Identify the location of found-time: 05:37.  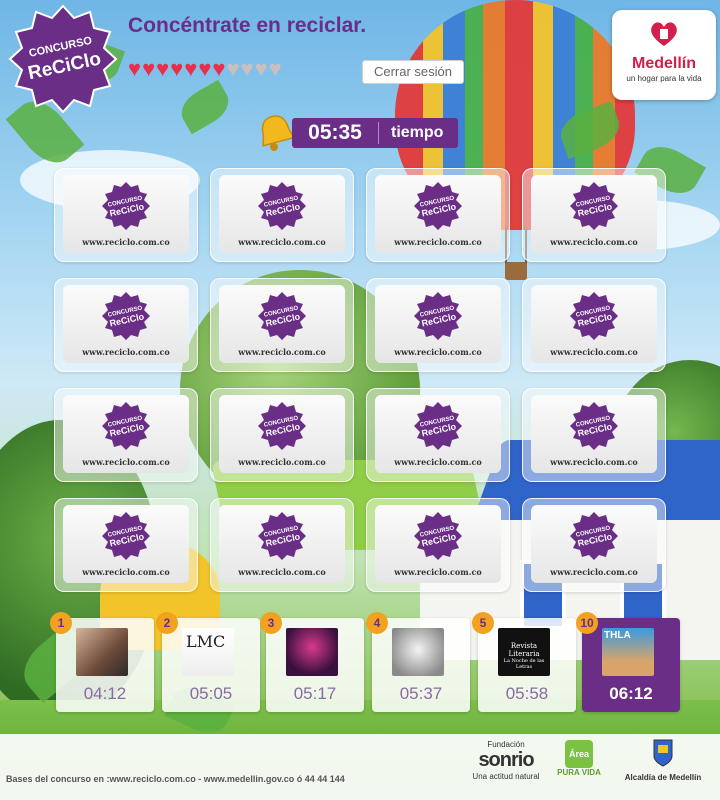
(421, 693).